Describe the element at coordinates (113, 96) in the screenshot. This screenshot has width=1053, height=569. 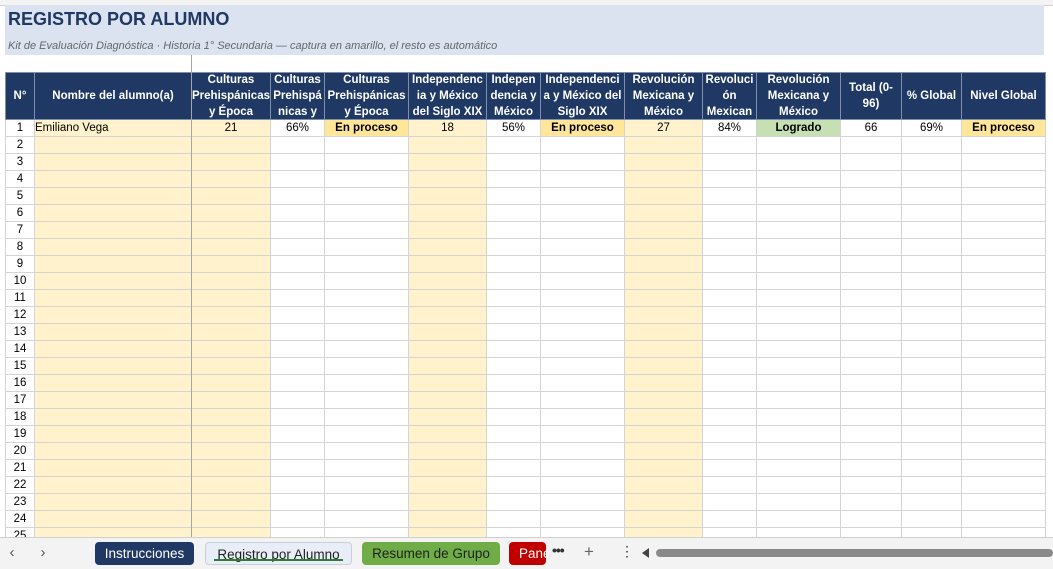
I see `column-header-name: Nombre del alumno(a)` at that location.